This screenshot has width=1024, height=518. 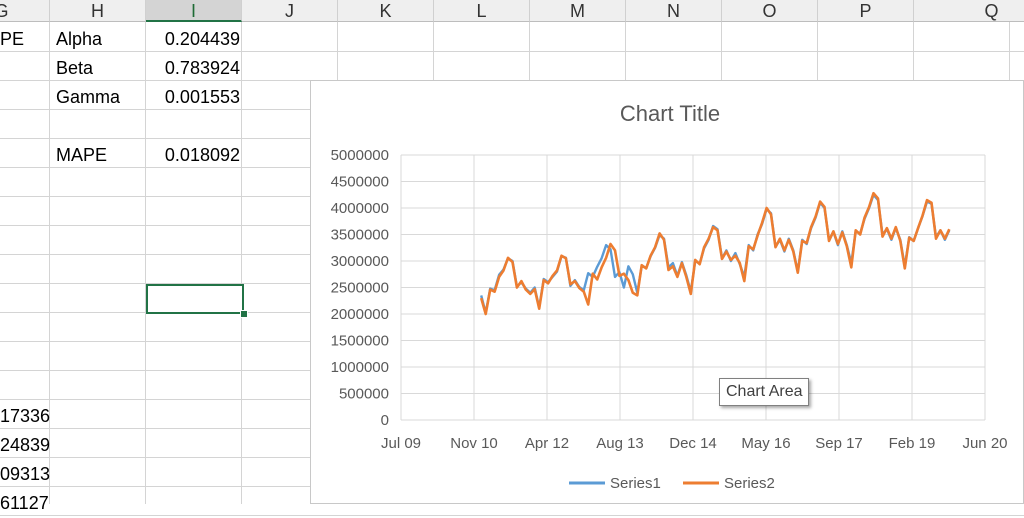 What do you see at coordinates (194, 11) in the screenshot?
I see `column-header-i: I` at bounding box center [194, 11].